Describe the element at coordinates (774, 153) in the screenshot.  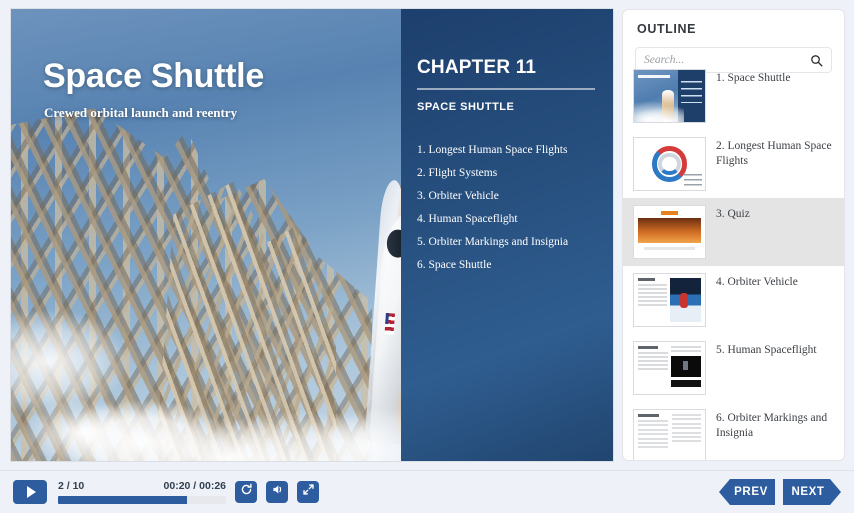
I see `outline-item-label: 2. Longest Human Space Flights` at that location.